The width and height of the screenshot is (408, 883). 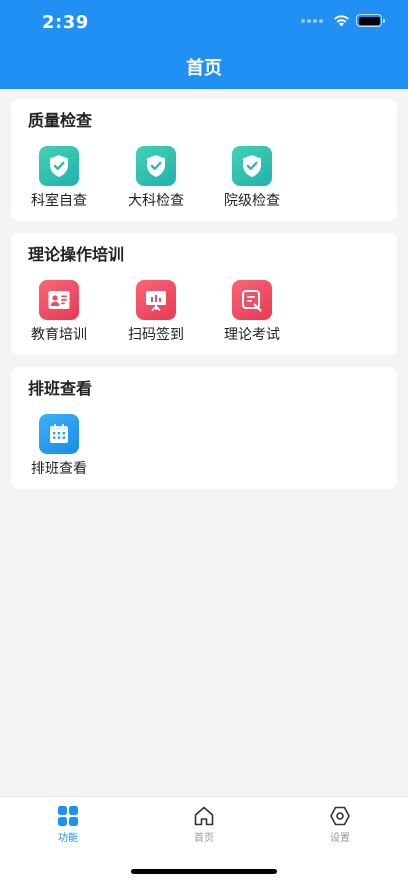 I want to click on item-schedule-view: 排班查看, so click(x=59, y=446).